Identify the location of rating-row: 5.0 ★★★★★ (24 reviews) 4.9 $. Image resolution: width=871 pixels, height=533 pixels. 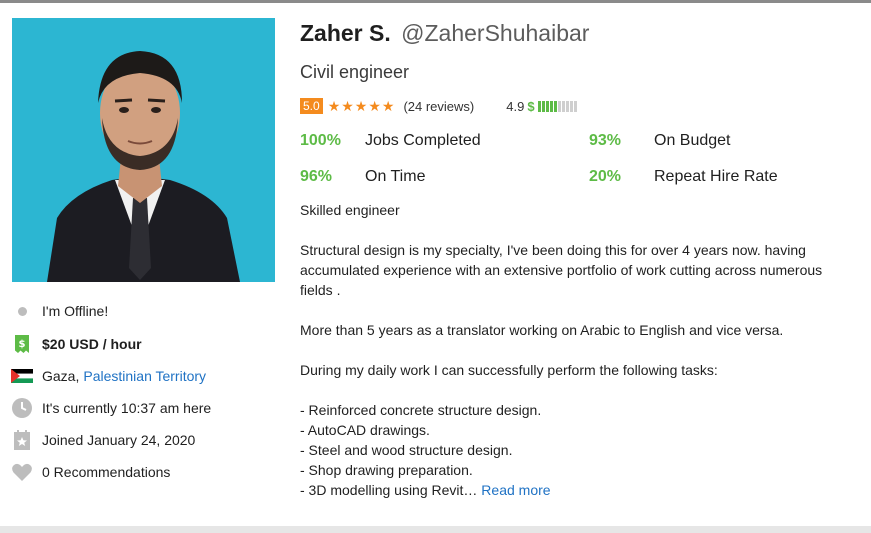
(438, 106).